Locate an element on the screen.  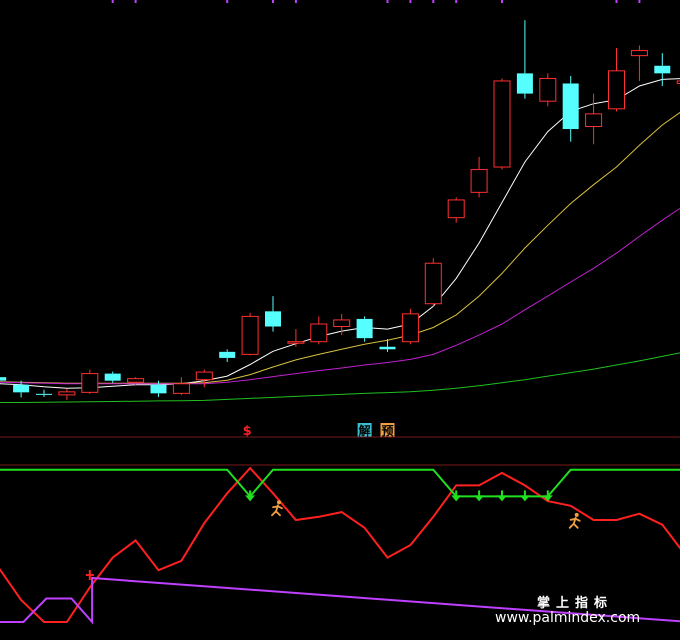
watermark-cn: 掌上指标 is located at coordinates (575, 603).